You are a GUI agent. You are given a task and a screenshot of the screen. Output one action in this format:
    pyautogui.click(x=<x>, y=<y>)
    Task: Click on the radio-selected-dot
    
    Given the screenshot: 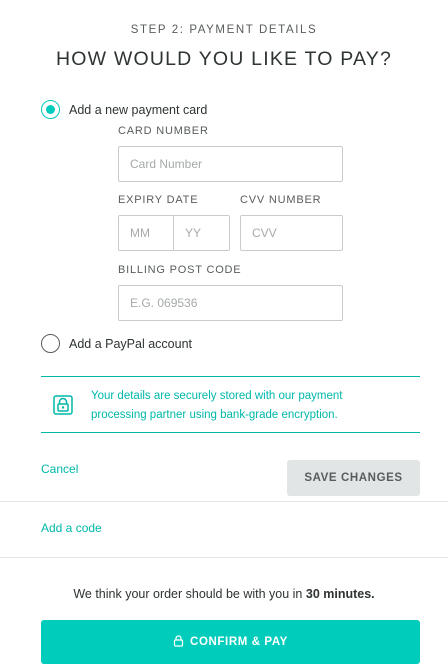 What is the action you would take?
    pyautogui.click(x=50, y=109)
    